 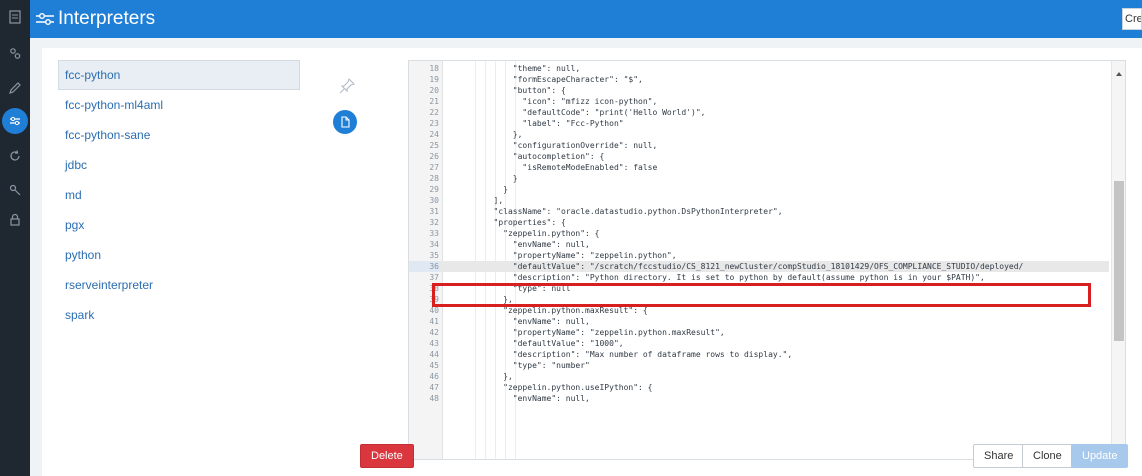 What do you see at coordinates (179, 165) in the screenshot?
I see `interpreter-item: jdbc` at bounding box center [179, 165].